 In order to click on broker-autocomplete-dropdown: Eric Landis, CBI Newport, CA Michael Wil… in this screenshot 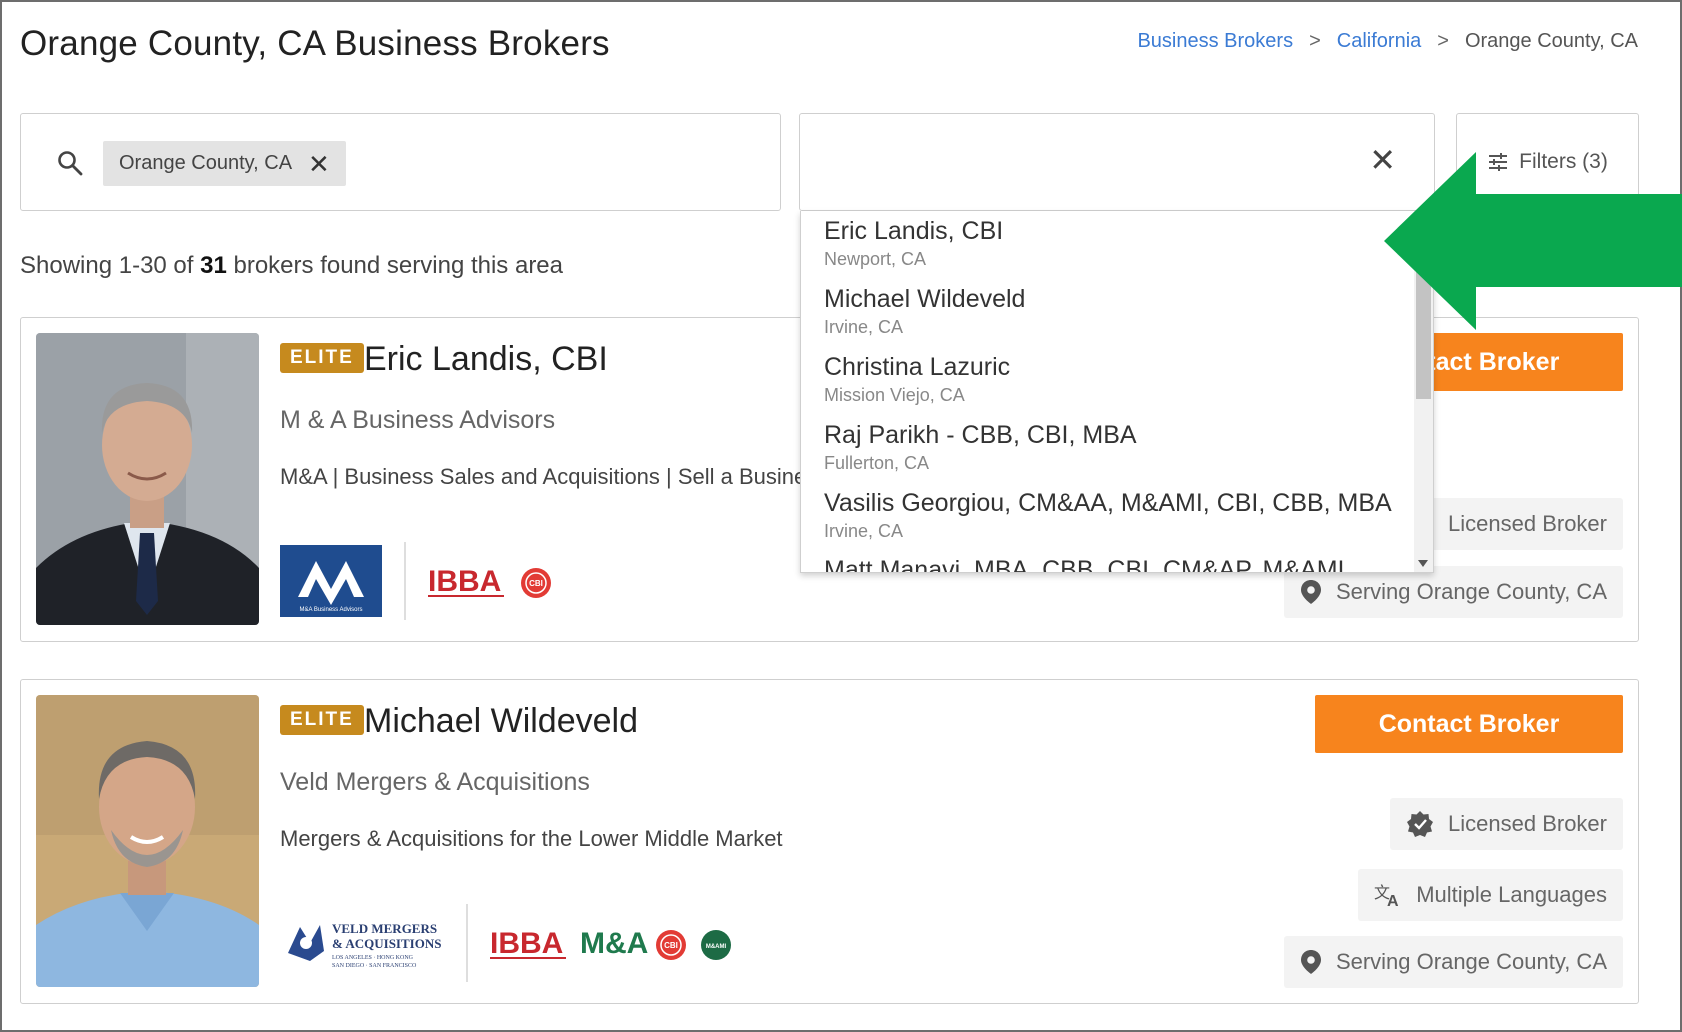, I will do `click(1117, 392)`.